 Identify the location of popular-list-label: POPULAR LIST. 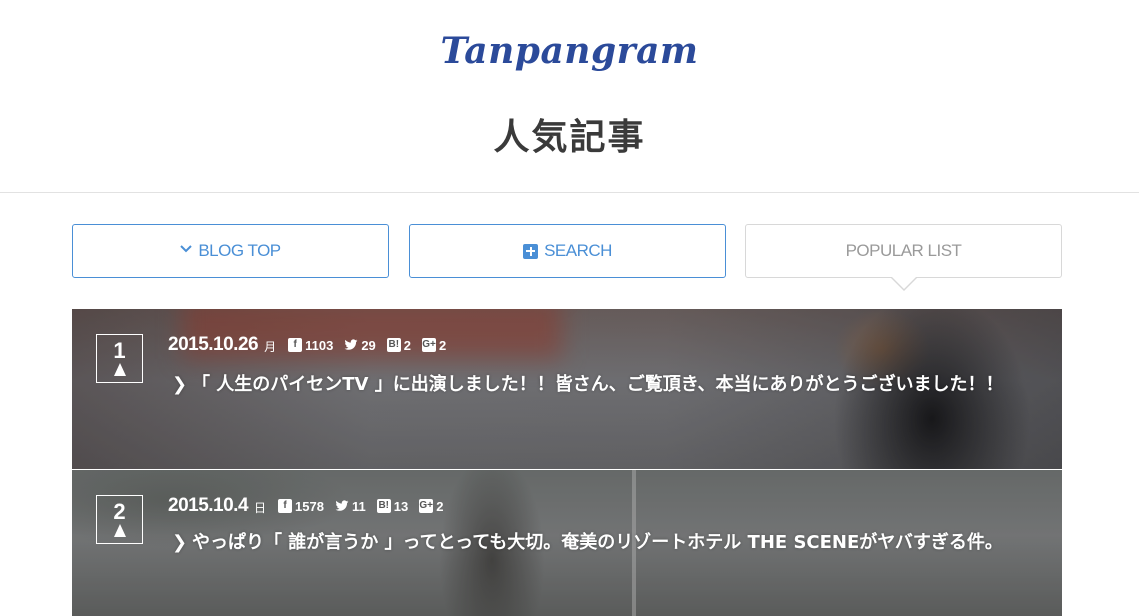
(903, 250).